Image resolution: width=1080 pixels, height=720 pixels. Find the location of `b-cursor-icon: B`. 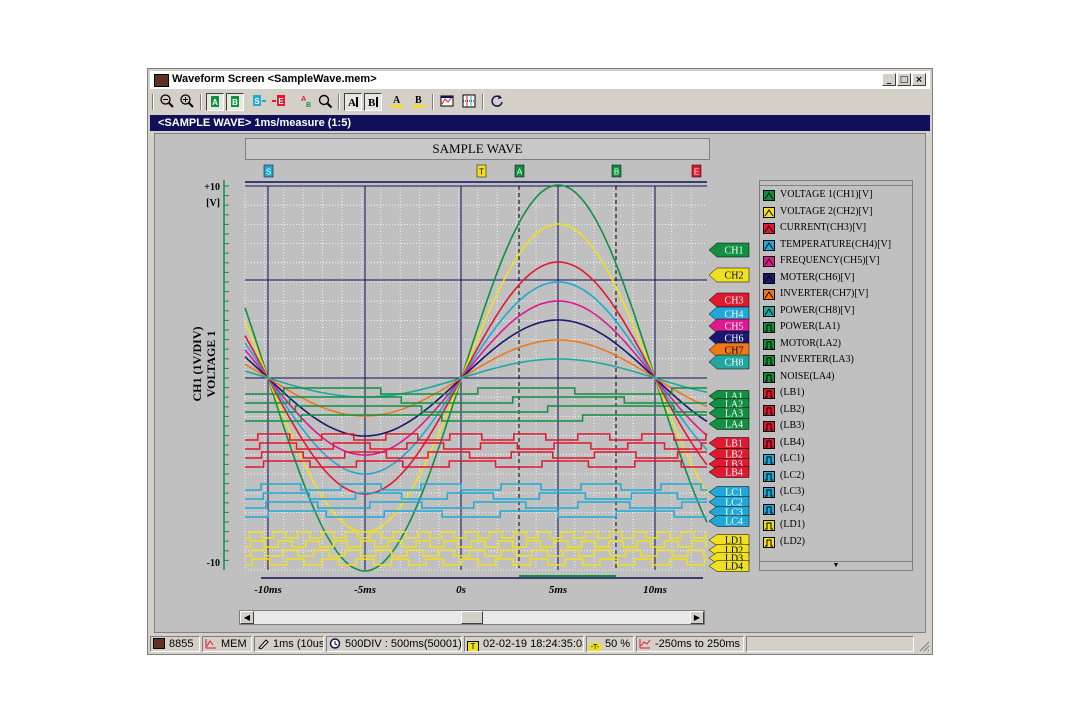

b-cursor-icon: B is located at coordinates (373, 102).